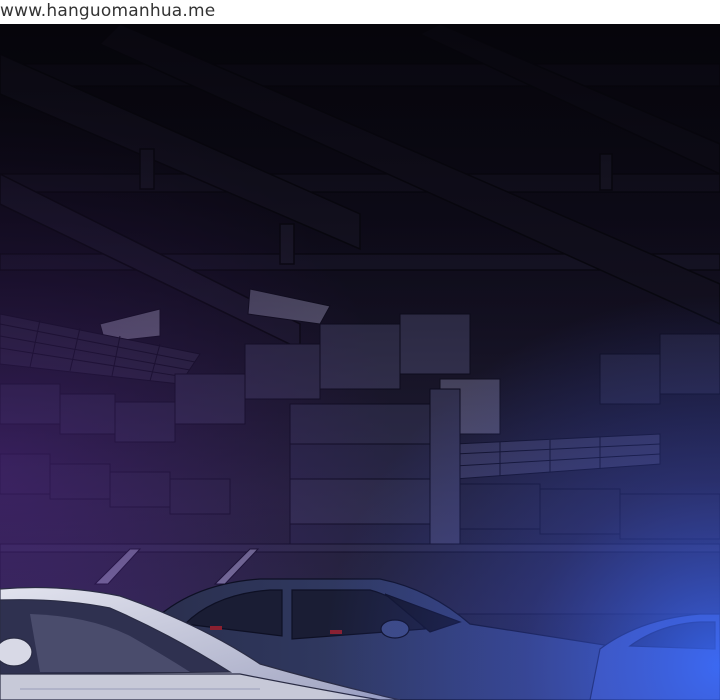  I want to click on watermark-bar: www.hanguomanhua.me, so click(360, 12).